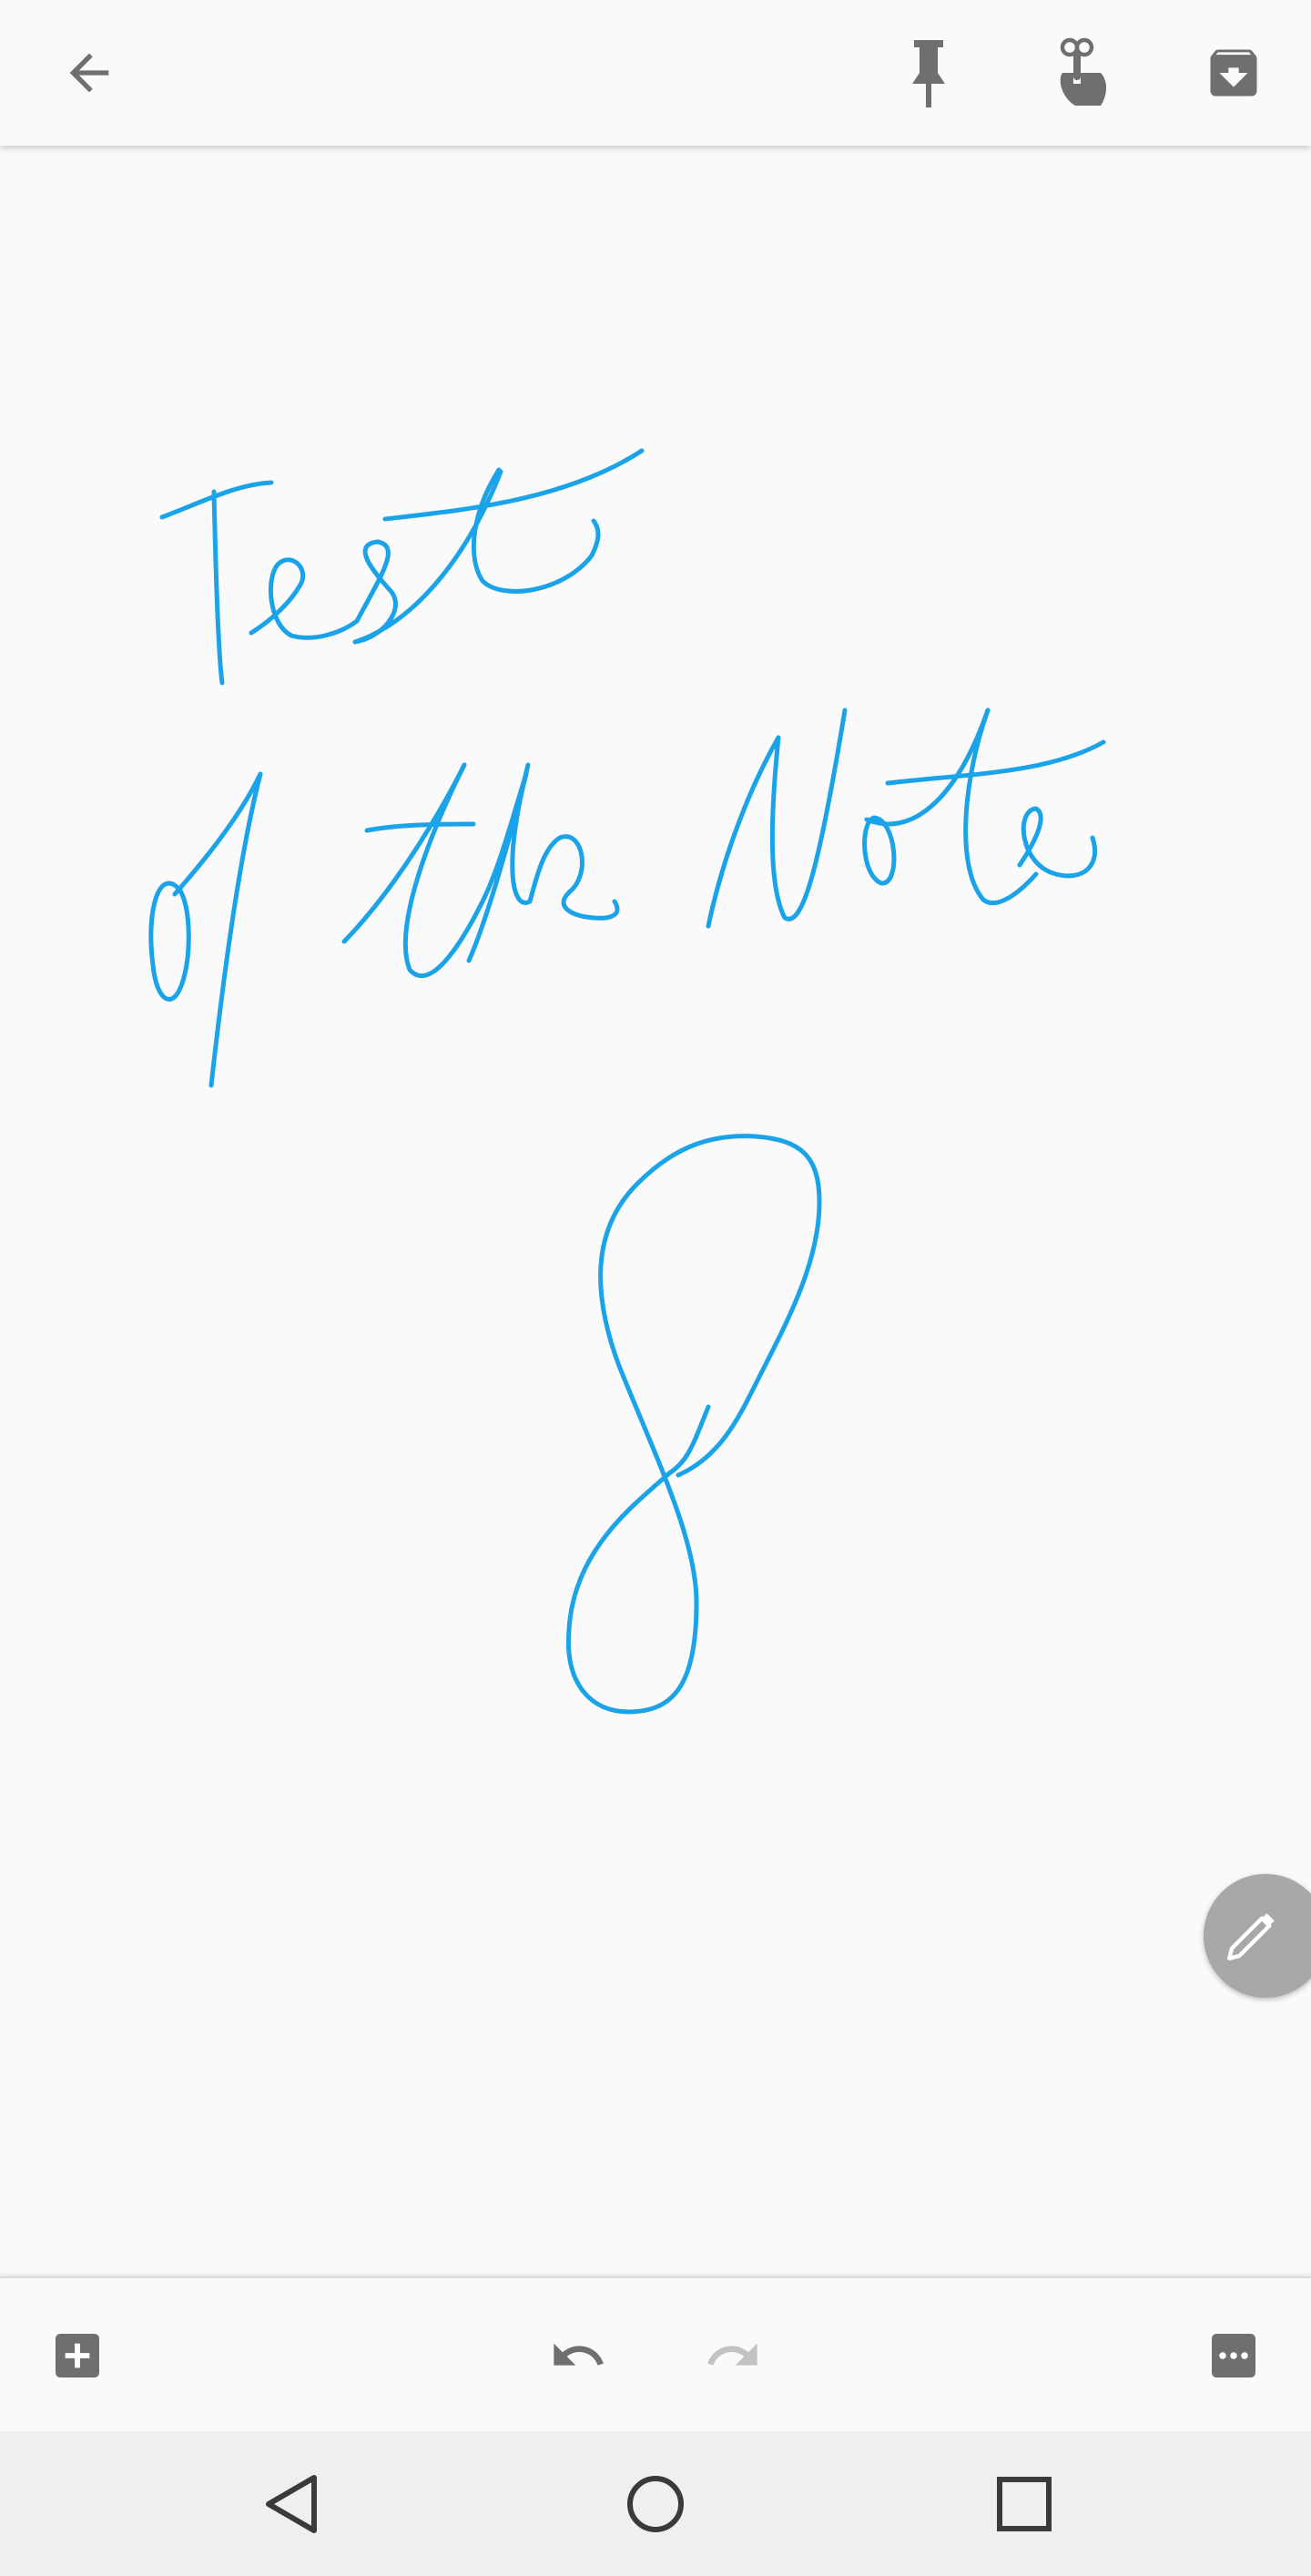  I want to click on pin-button, so click(928, 72).